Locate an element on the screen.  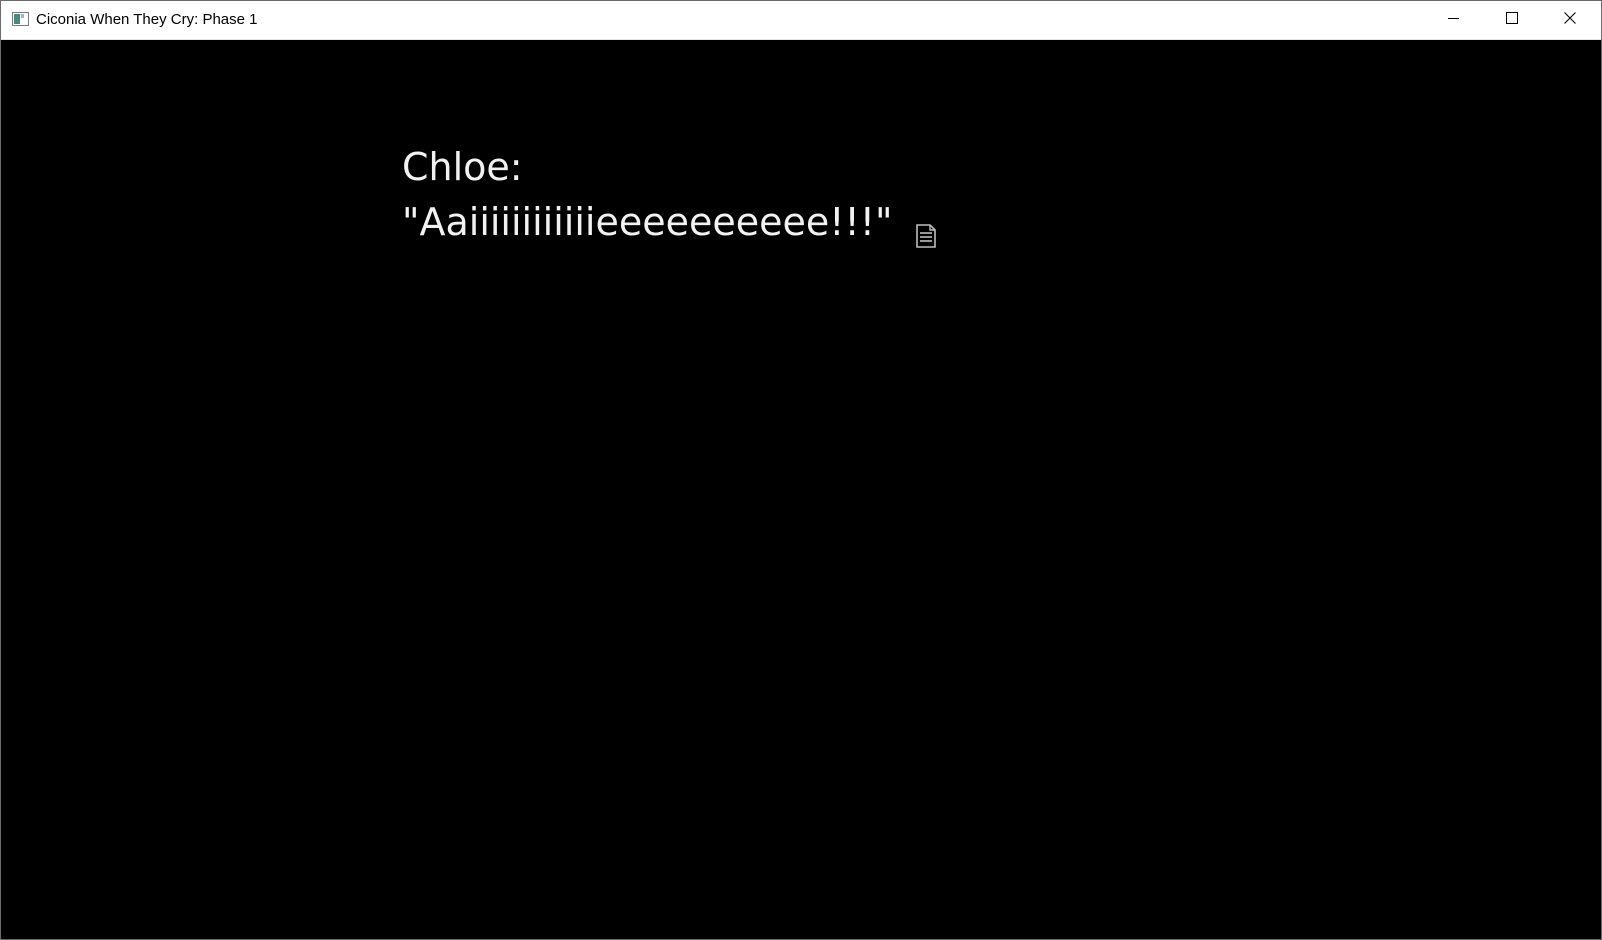
page-wait-icon is located at coordinates (926, 228).